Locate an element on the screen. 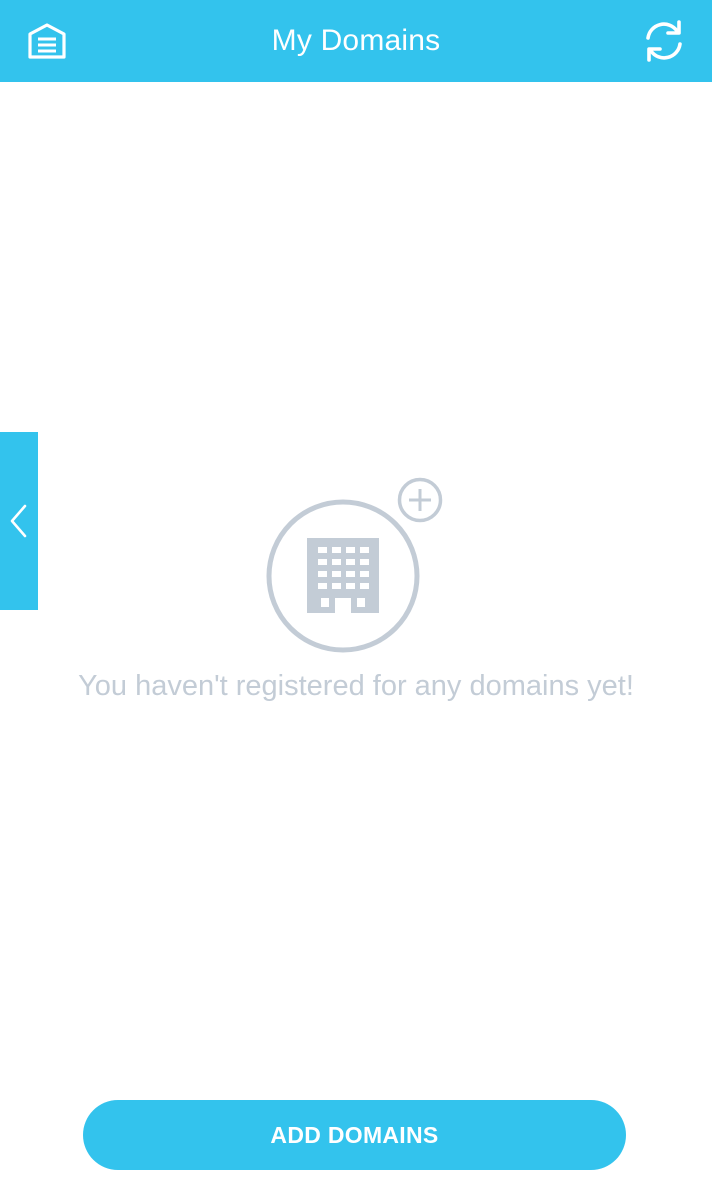 The image size is (712, 1185). refresh-icon is located at coordinates (664, 41).